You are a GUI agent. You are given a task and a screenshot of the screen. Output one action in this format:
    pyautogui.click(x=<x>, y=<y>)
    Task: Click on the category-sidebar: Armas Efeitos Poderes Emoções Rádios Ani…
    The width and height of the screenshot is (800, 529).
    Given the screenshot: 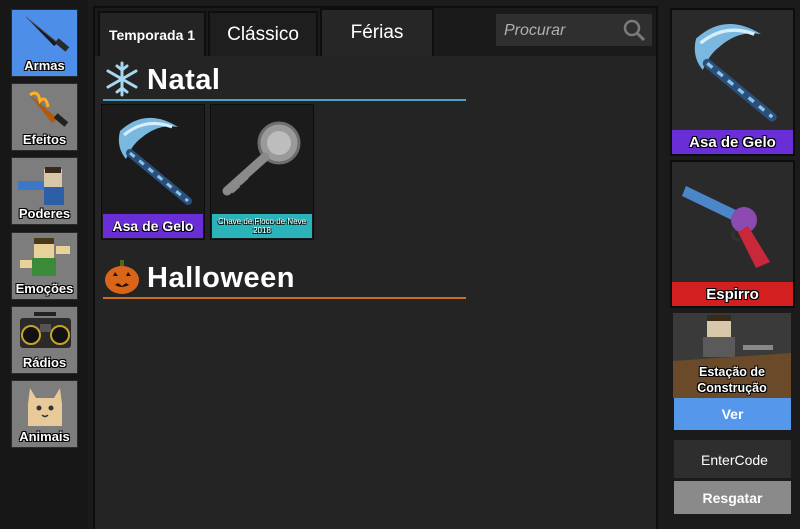 What is the action you would take?
    pyautogui.click(x=44, y=264)
    